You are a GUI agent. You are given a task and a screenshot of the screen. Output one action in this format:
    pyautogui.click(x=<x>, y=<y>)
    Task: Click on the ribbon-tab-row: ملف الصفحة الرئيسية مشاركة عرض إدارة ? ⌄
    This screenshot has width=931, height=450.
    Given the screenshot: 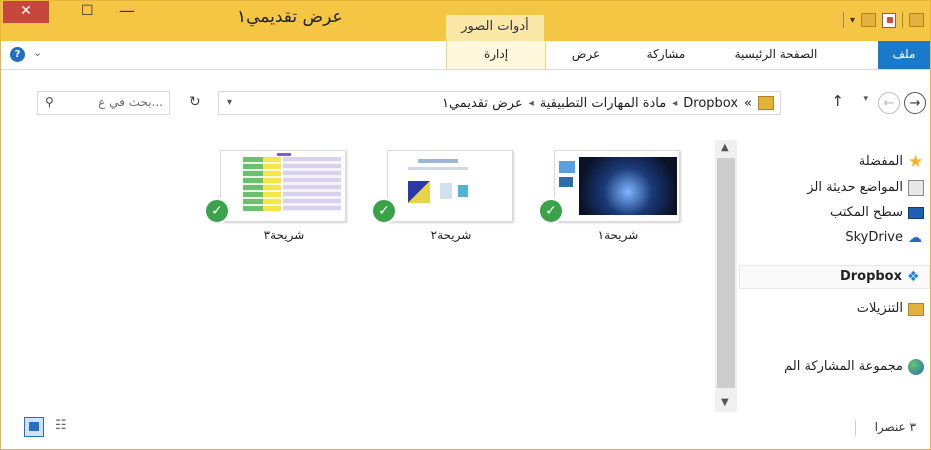 What is the action you would take?
    pyautogui.click(x=465, y=55)
    